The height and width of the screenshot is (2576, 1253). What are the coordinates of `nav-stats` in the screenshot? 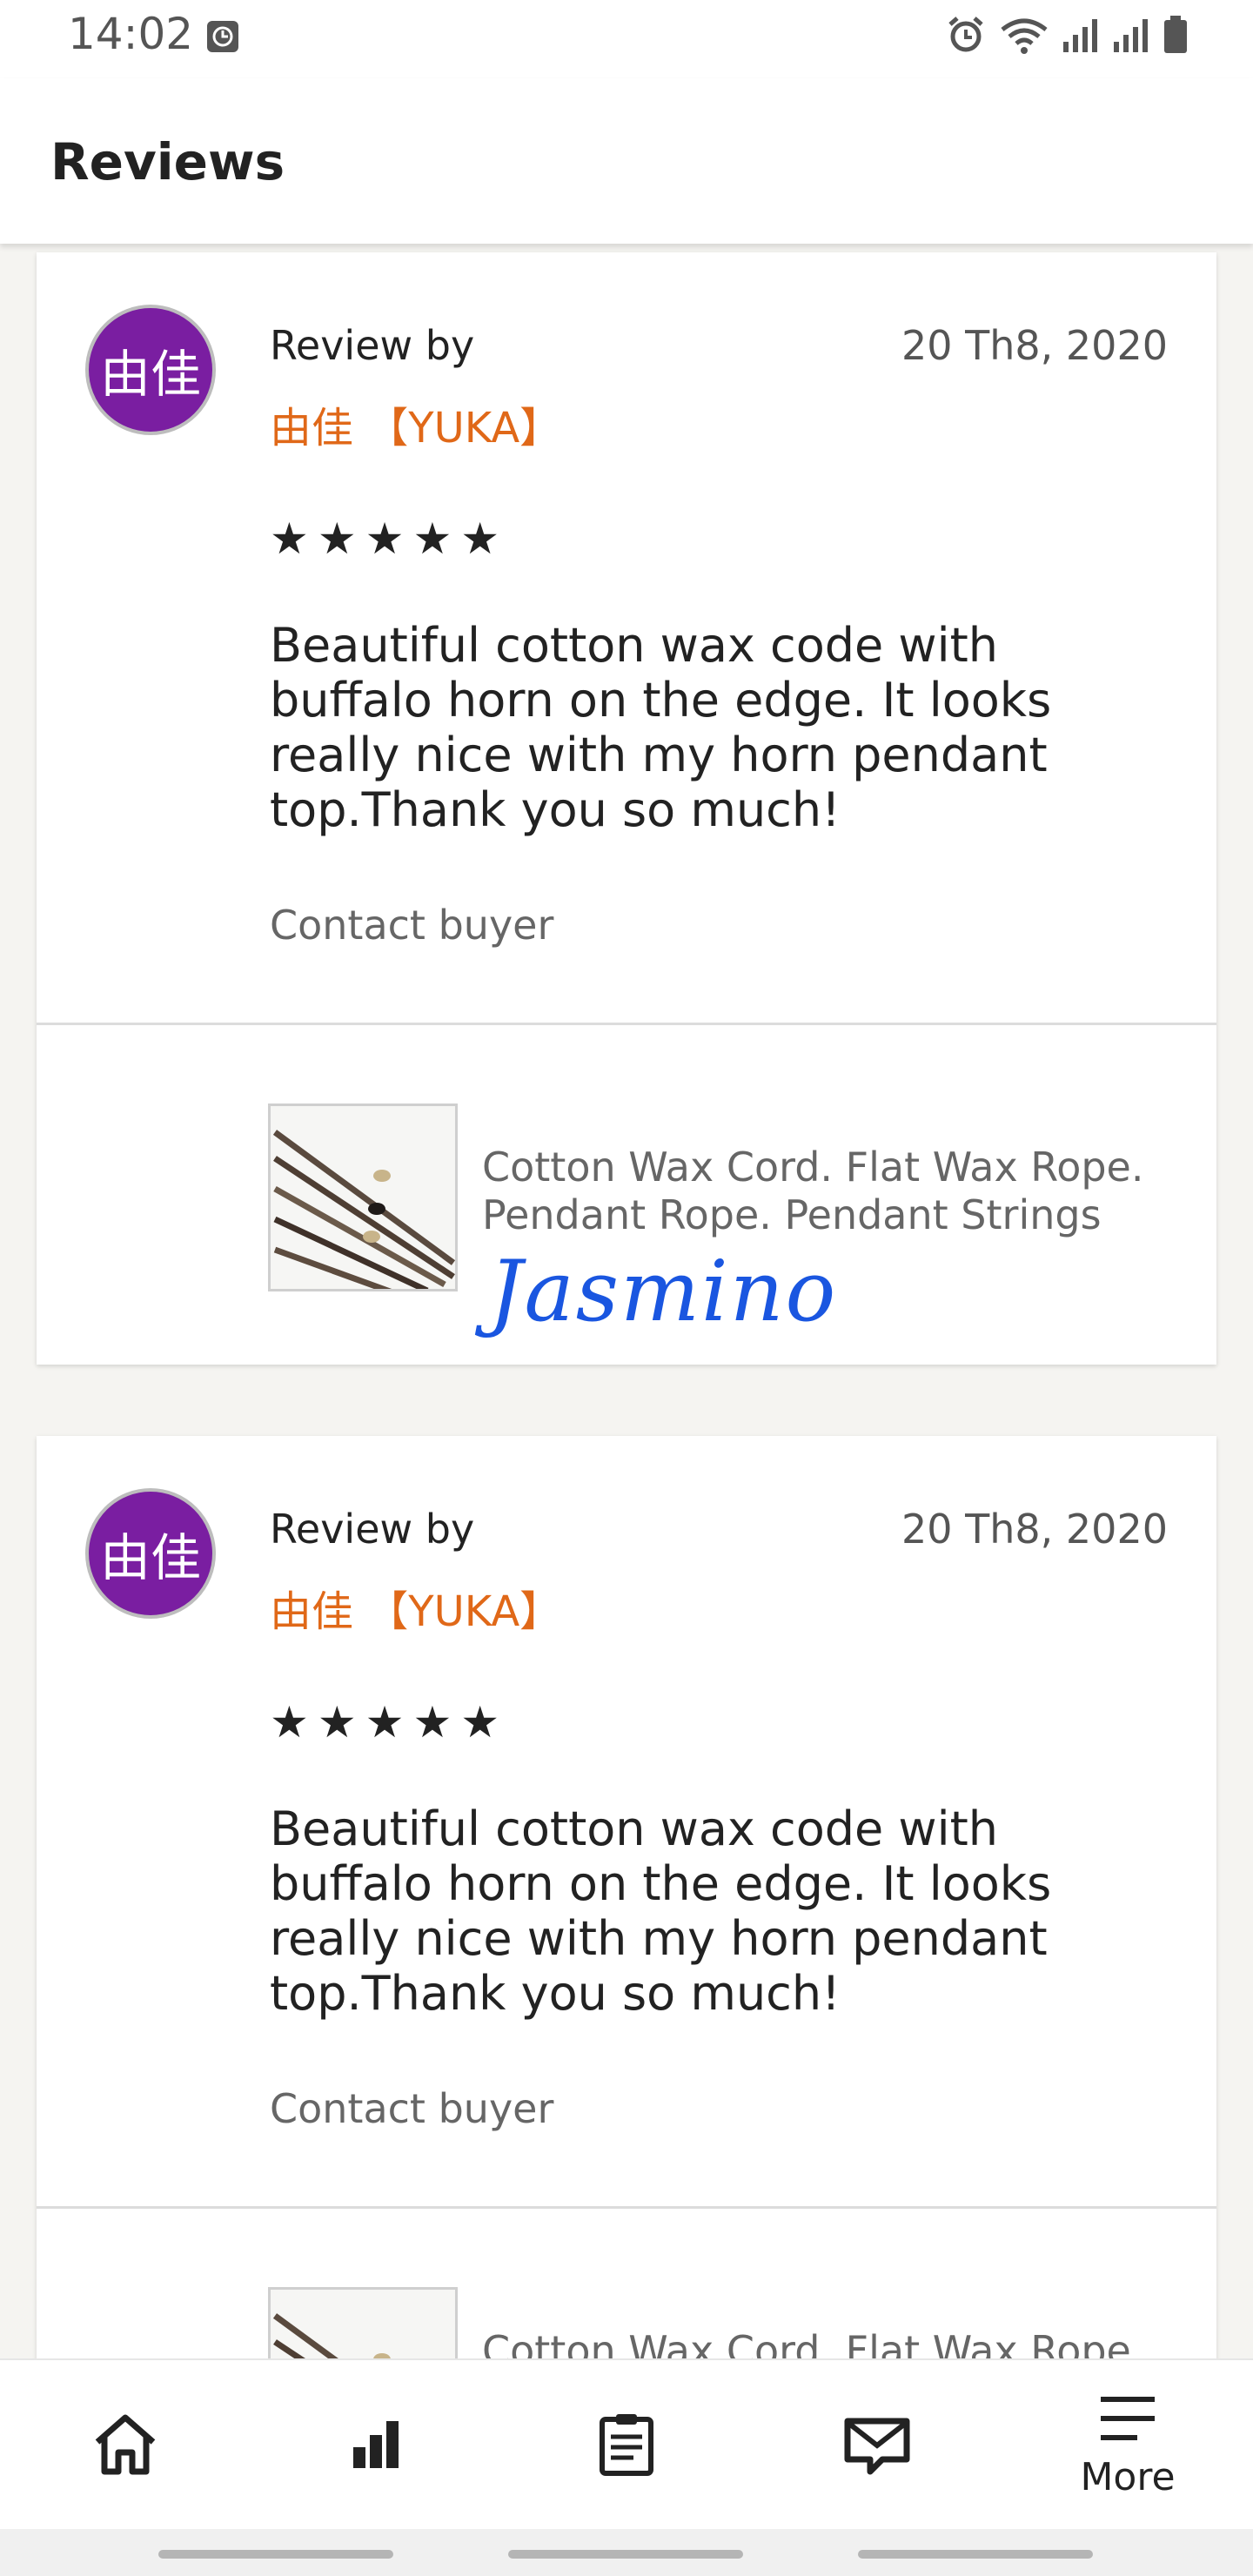 It's located at (376, 2445).